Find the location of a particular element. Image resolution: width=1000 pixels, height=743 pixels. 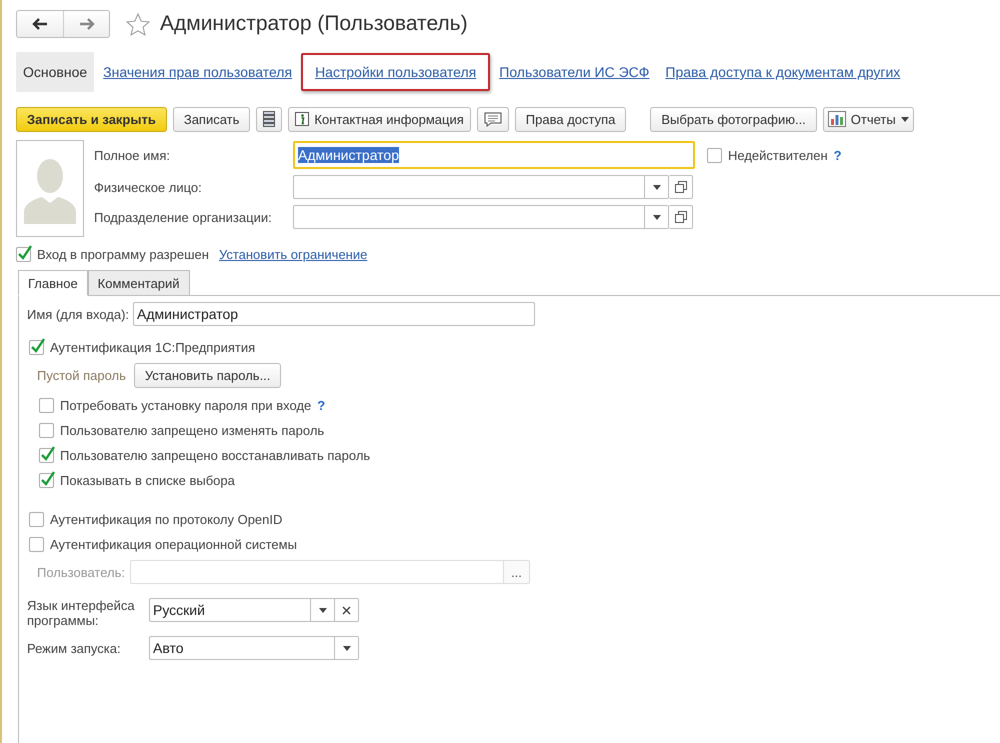

checkbox-label: Недействителен is located at coordinates (778, 155).